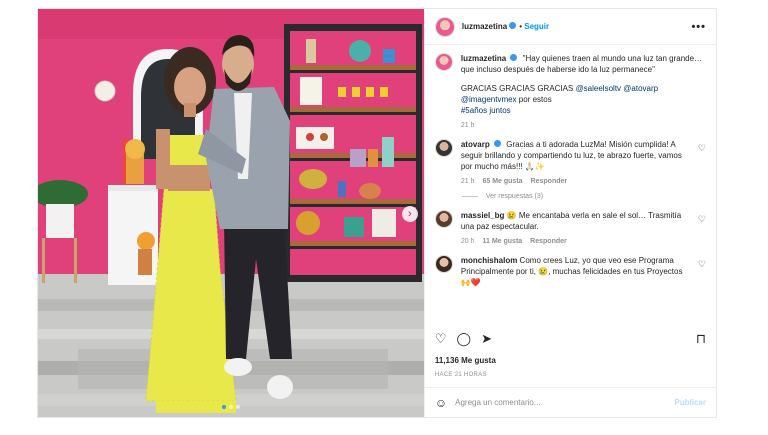 Image resolution: width=768 pixels, height=435 pixels. Describe the element at coordinates (460, 375) in the screenshot. I see `post-time-ago: HACE 21 HORAS` at that location.